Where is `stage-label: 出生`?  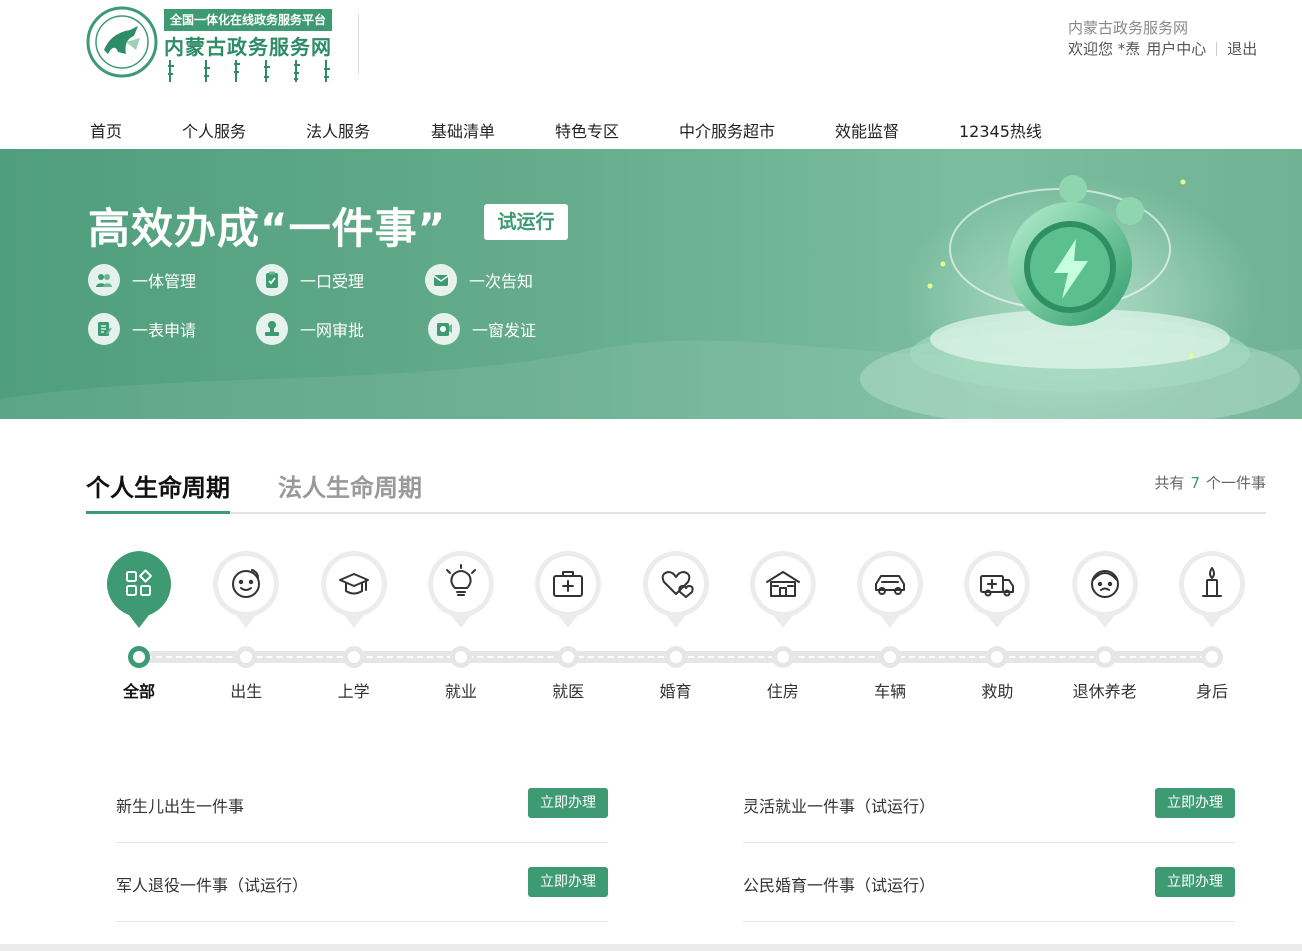 stage-label: 出生 is located at coordinates (246, 691).